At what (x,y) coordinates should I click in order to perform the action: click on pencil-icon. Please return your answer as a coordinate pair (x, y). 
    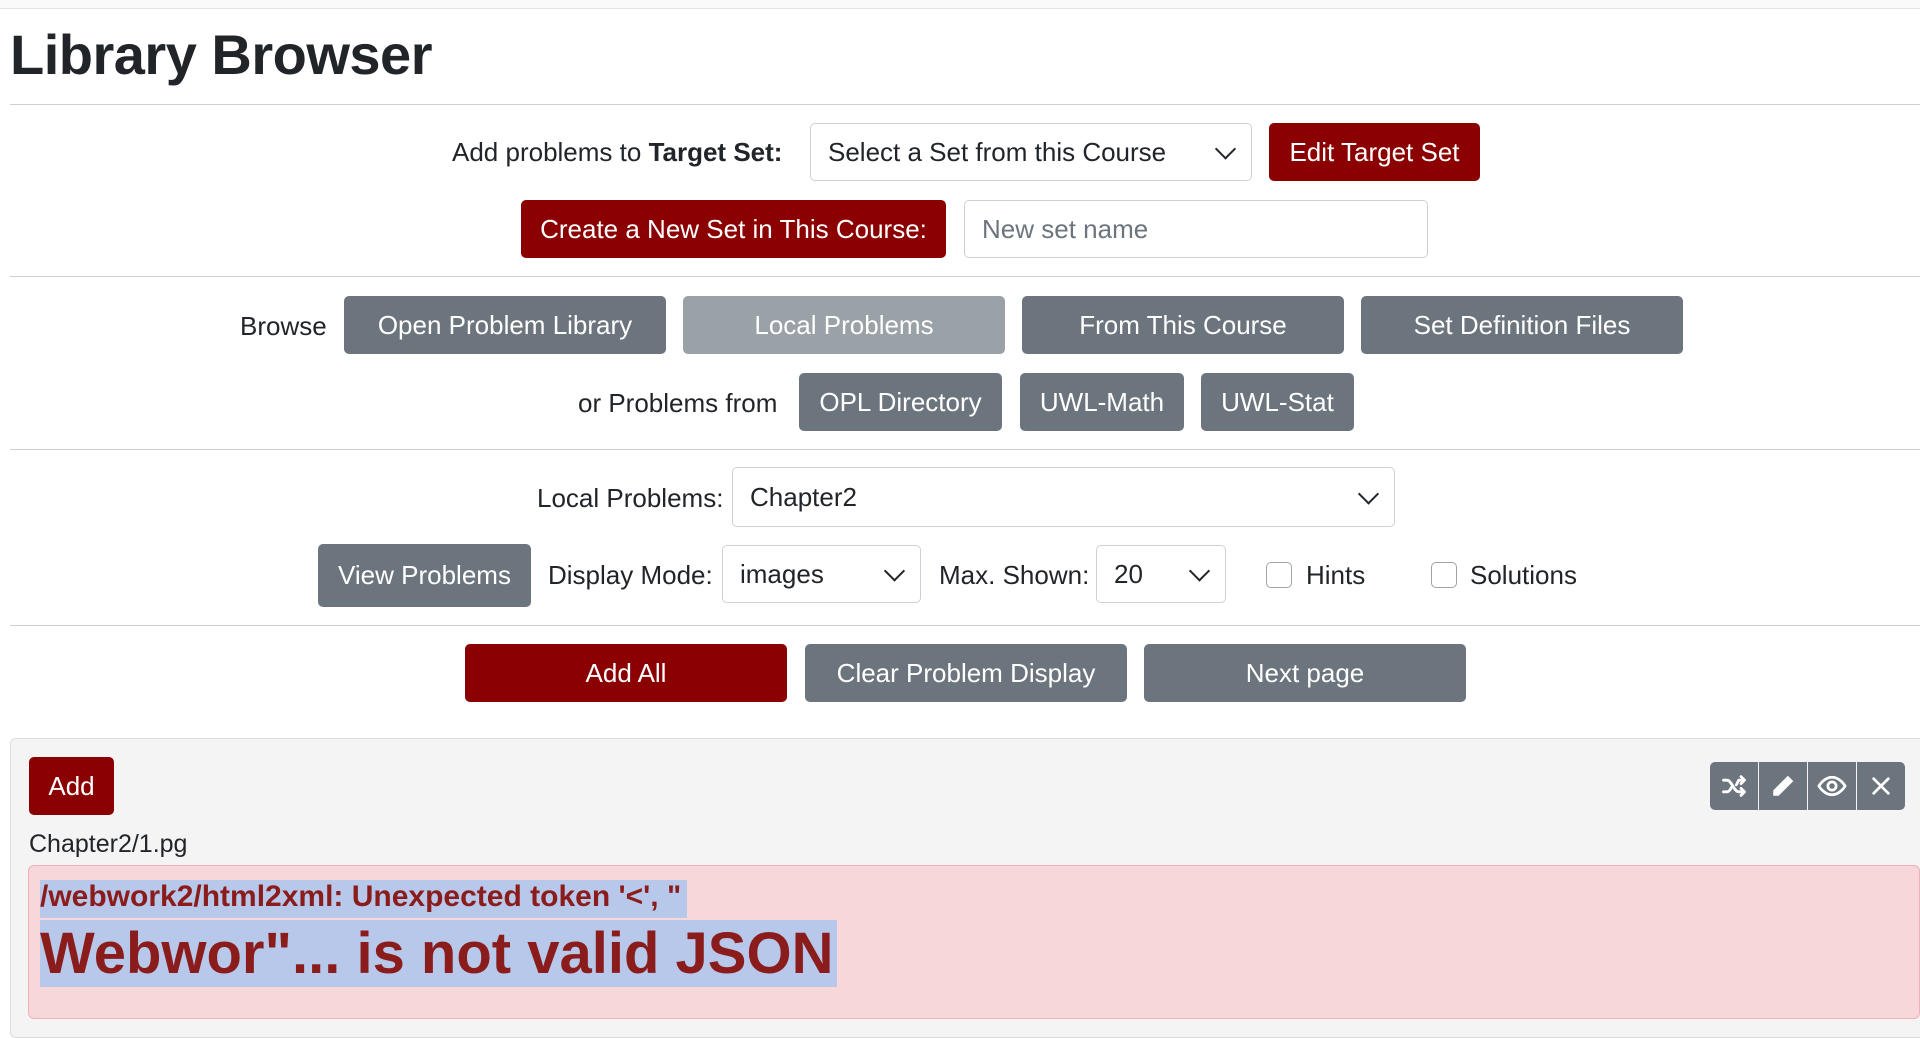
    Looking at the image, I should click on (1783, 786).